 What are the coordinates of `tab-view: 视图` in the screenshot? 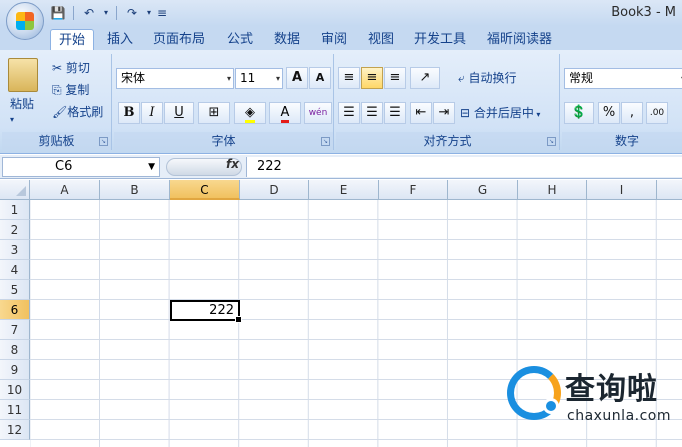 It's located at (381, 39).